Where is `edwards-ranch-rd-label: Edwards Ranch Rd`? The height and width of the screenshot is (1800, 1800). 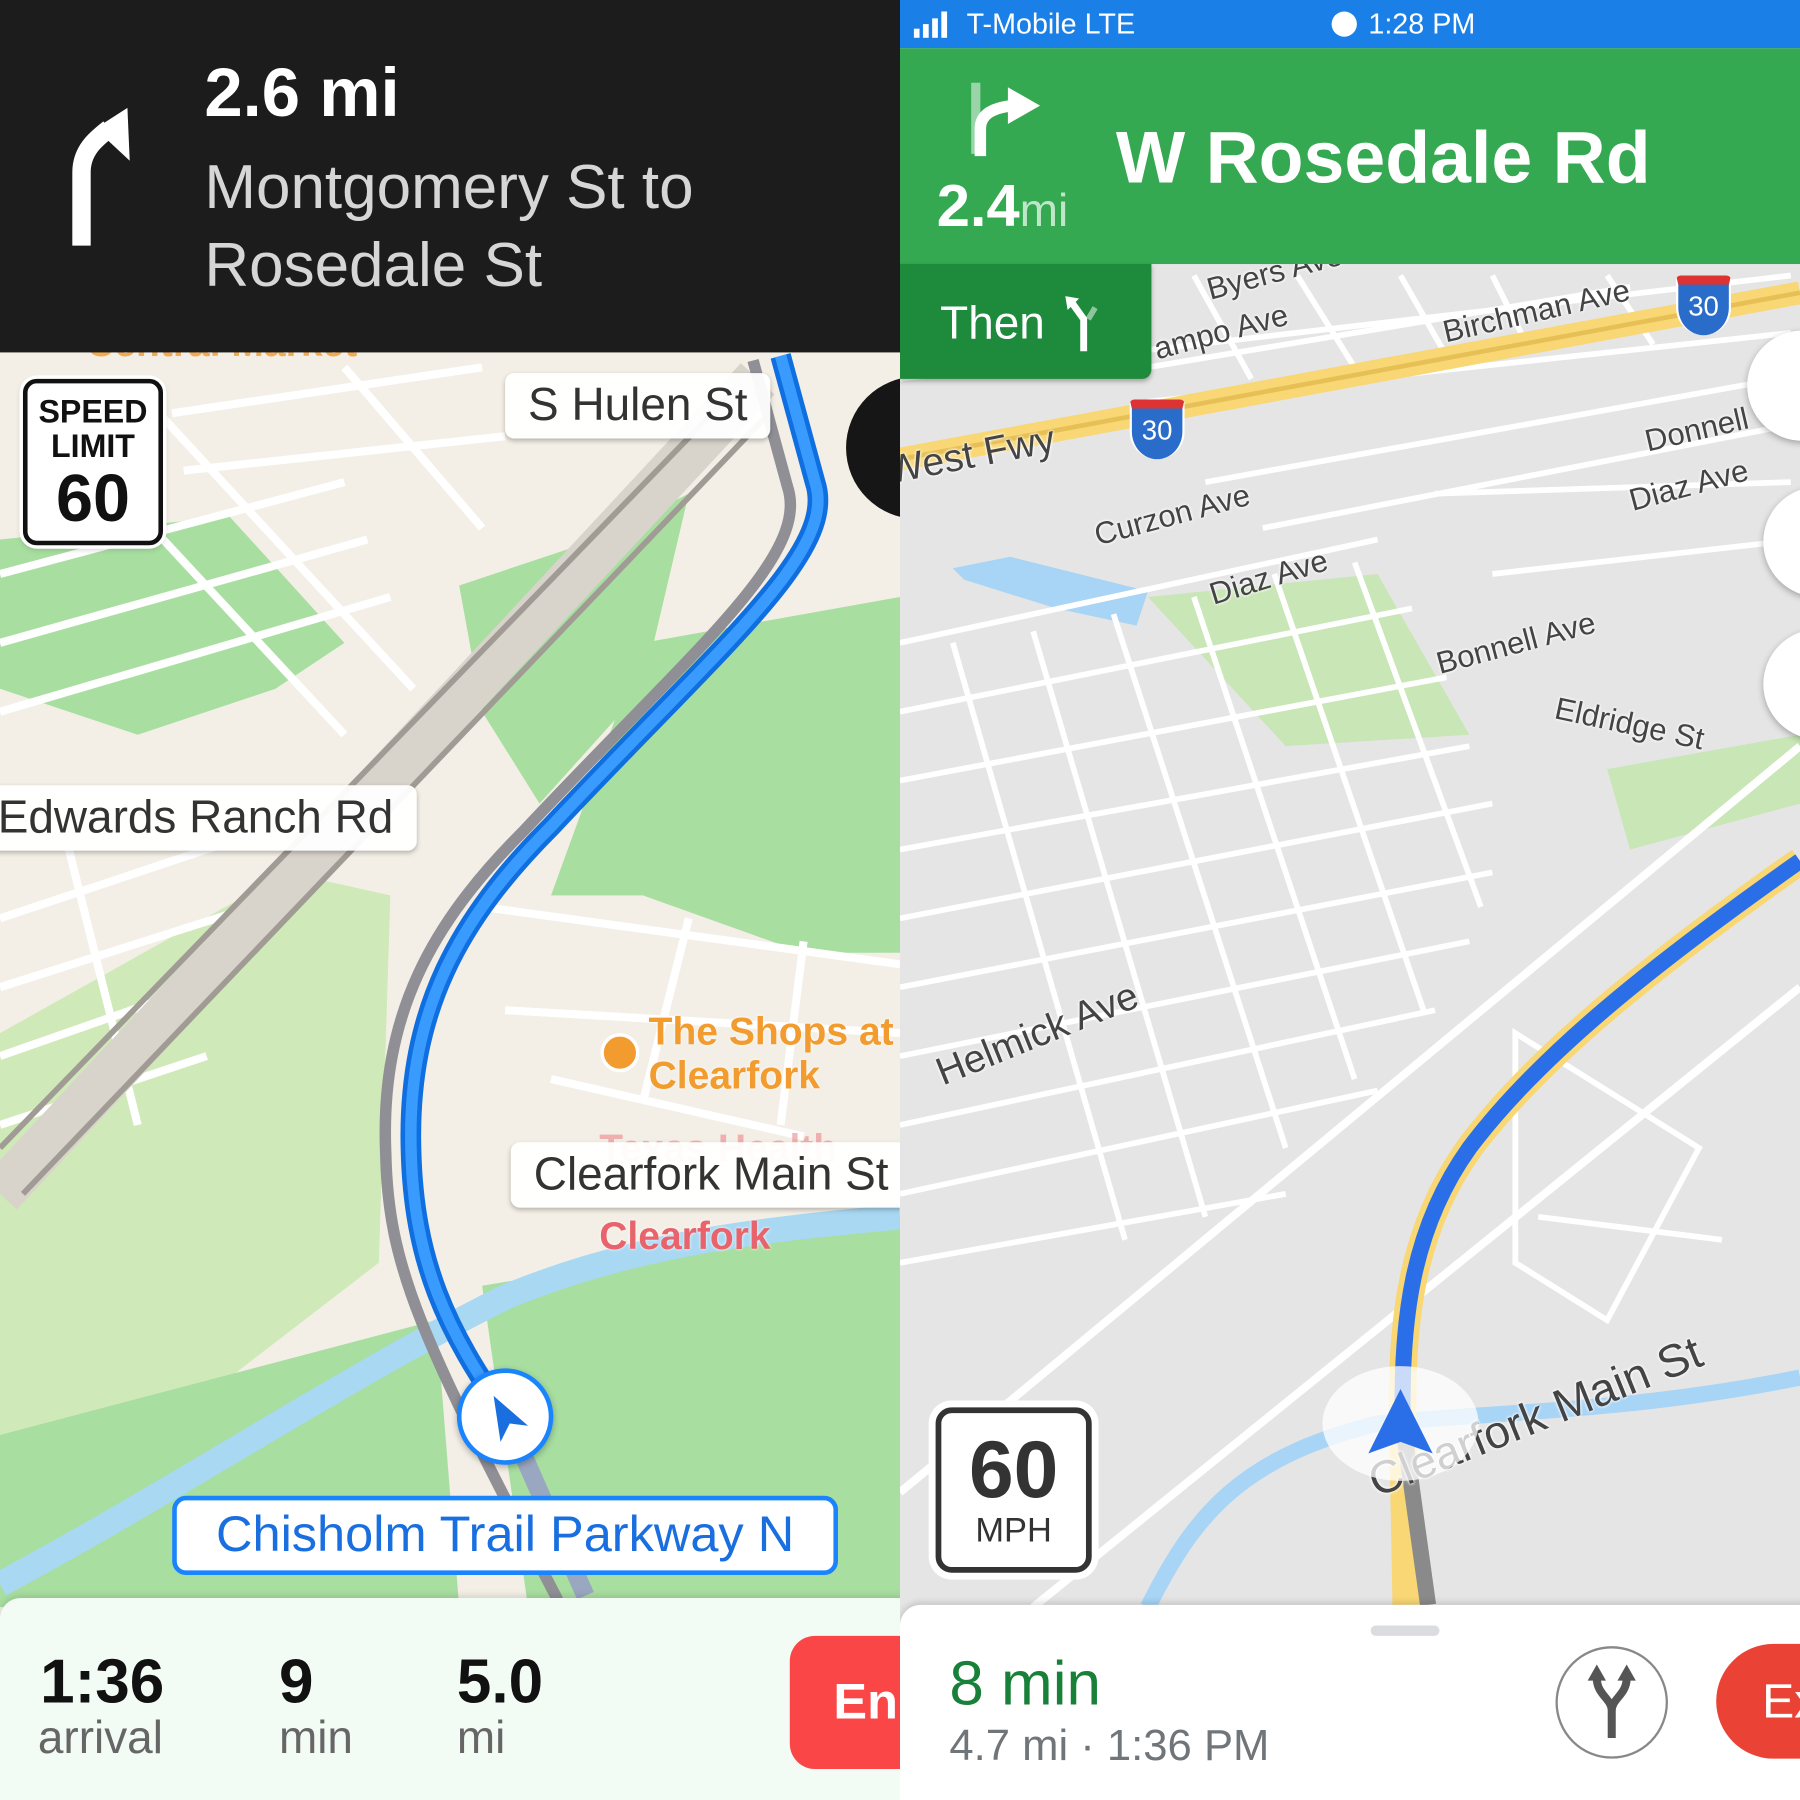
edwards-ranch-rd-label: Edwards Ranch Rd is located at coordinates (208, 818).